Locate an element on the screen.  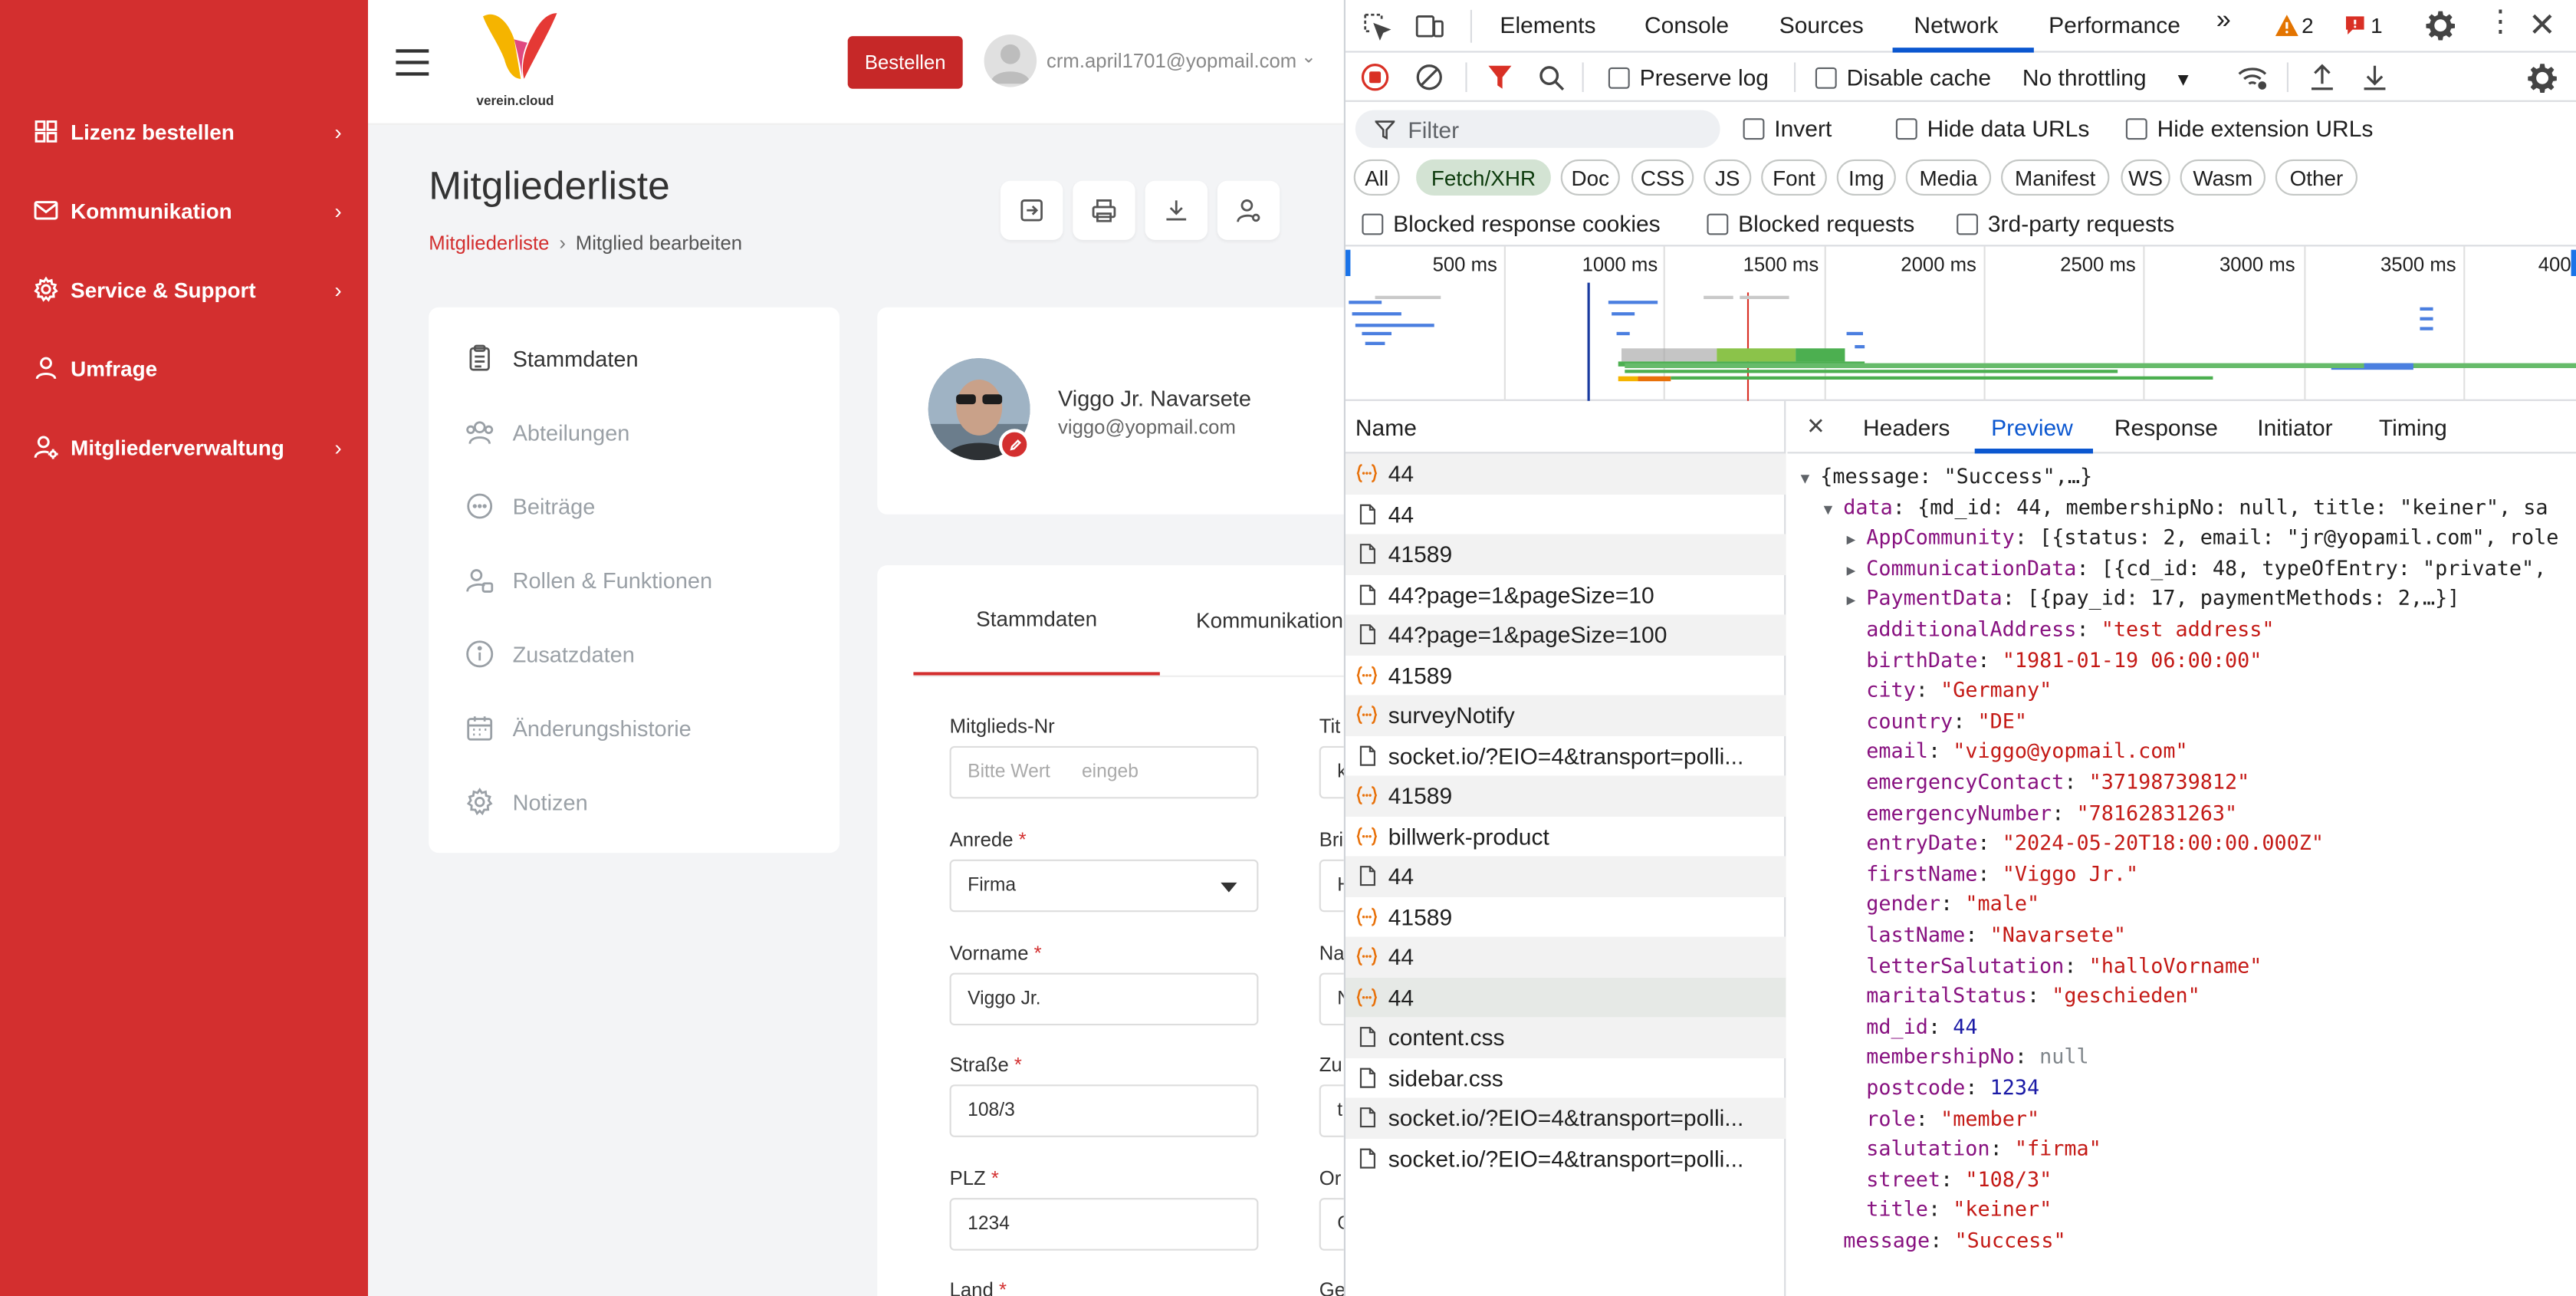
close-detail-icon: × is located at coordinates (1816, 427).